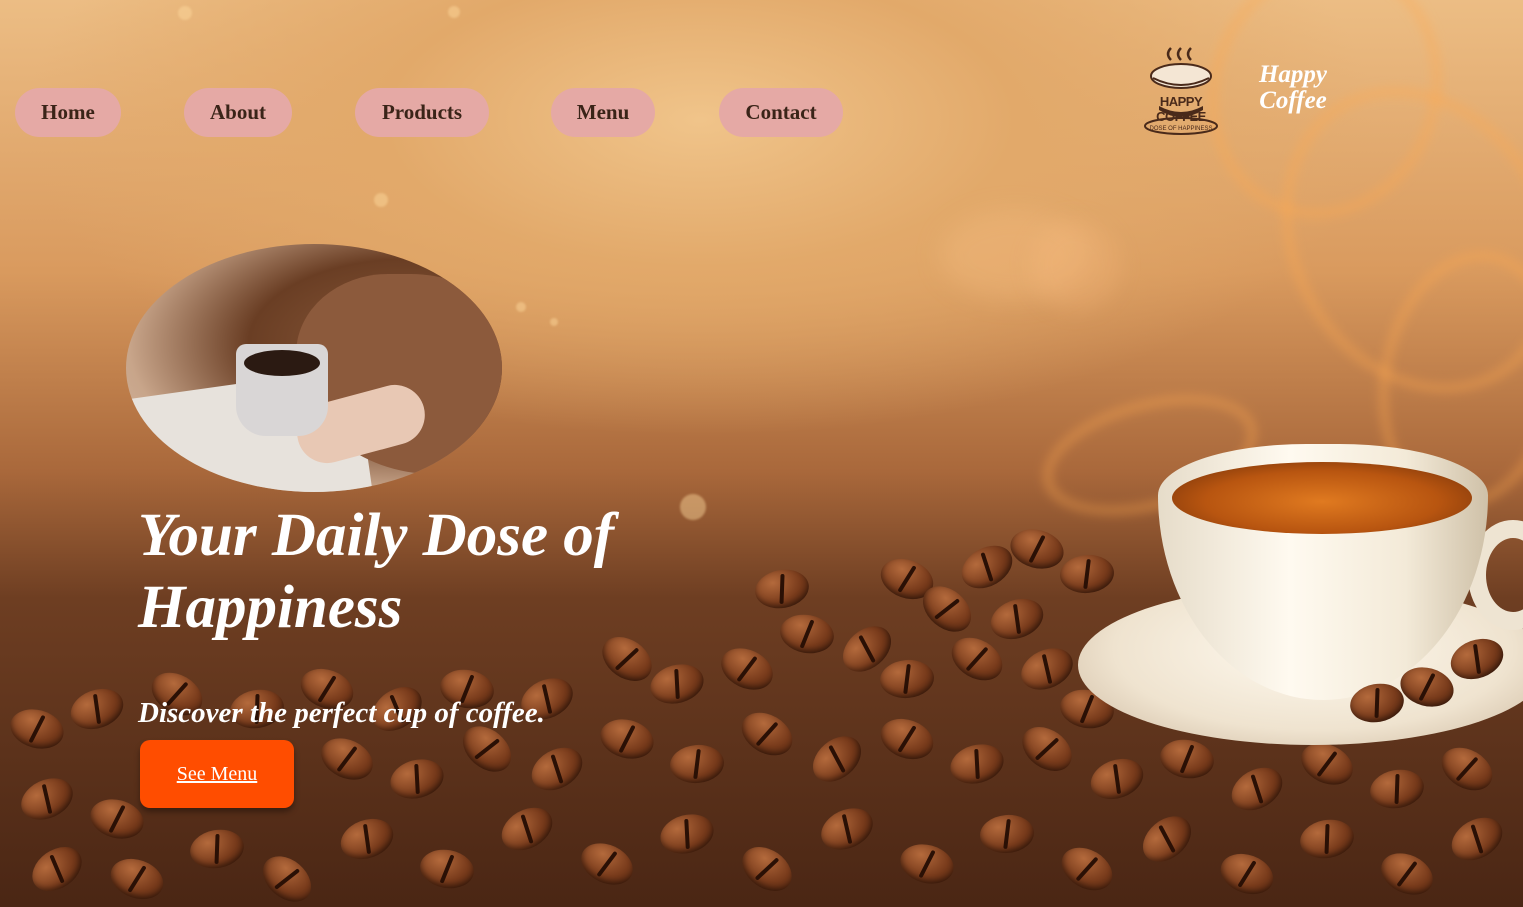  I want to click on logo-slogan: DOSE OF HAPPINESS, so click(1181, 129).